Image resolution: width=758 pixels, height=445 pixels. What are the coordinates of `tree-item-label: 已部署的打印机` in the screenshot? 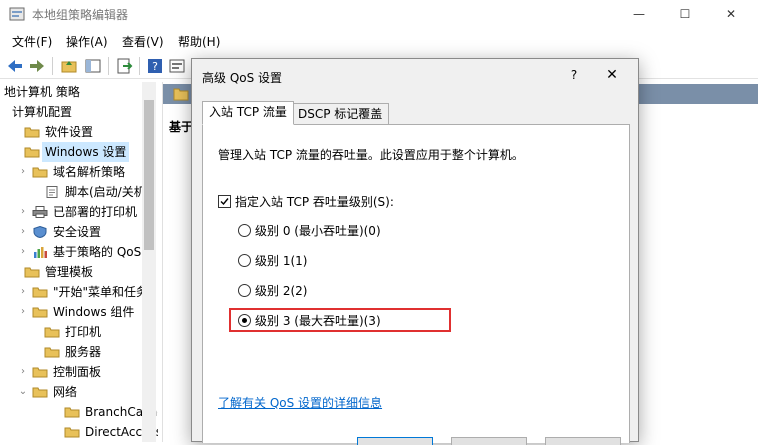 It's located at (95, 212).